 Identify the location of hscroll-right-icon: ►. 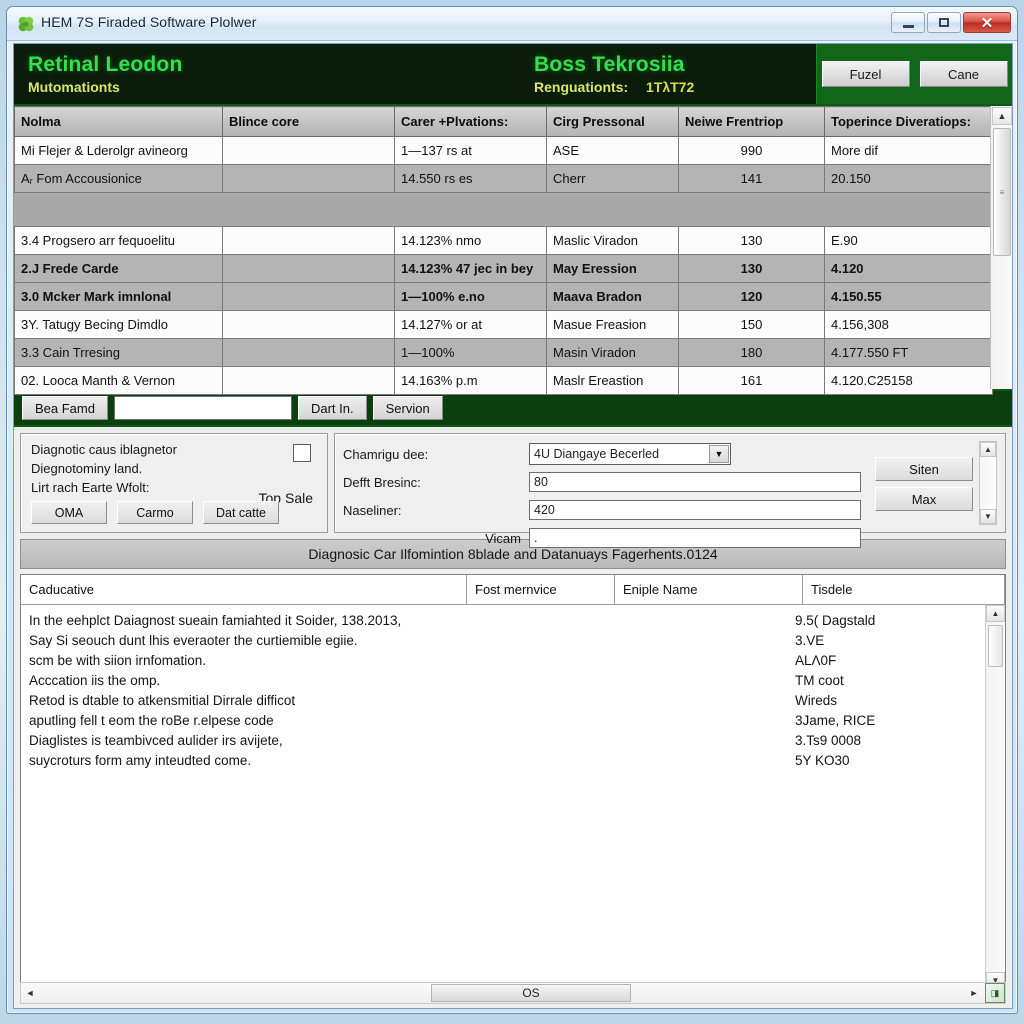
(974, 993).